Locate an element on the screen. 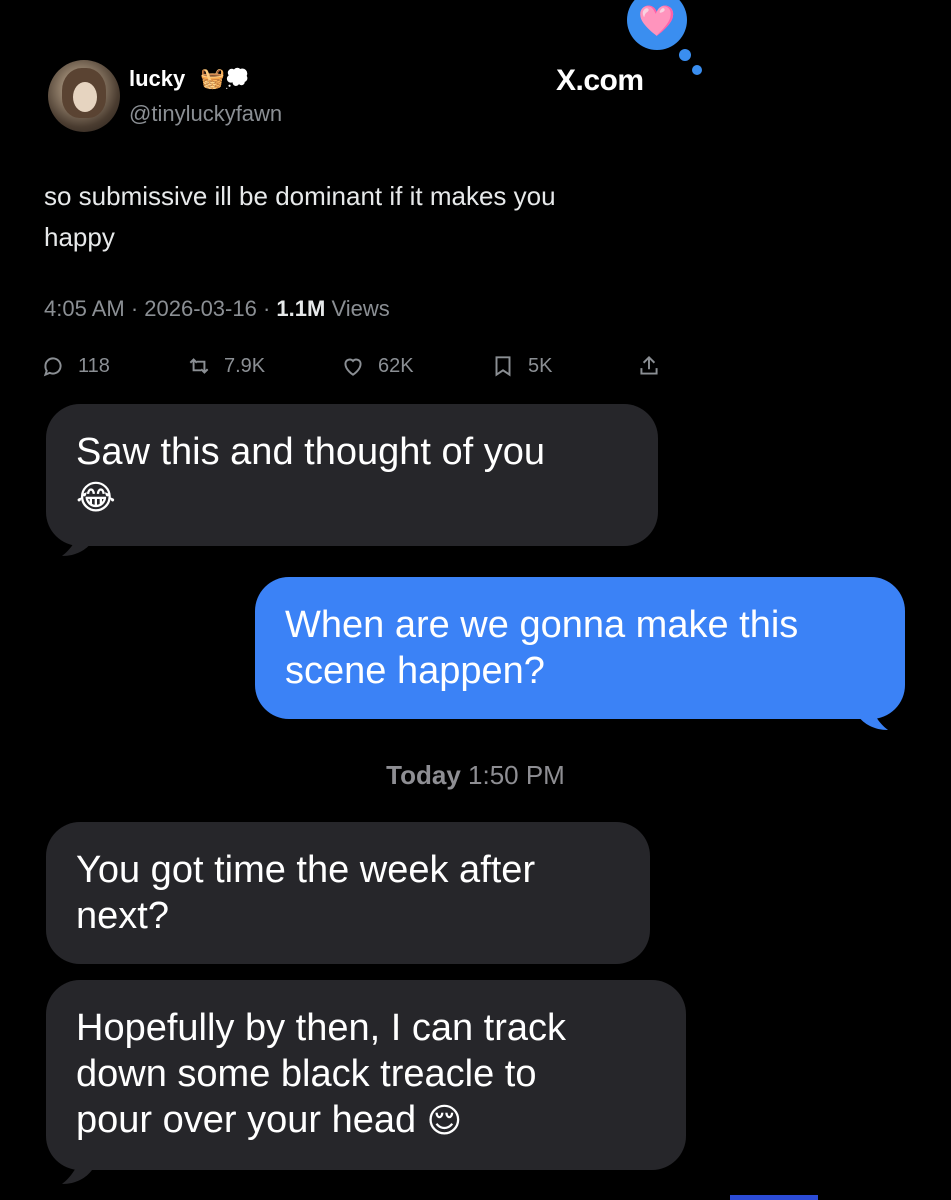 This screenshot has height=1200, width=951. repost-count: 7.9K is located at coordinates (245, 365).